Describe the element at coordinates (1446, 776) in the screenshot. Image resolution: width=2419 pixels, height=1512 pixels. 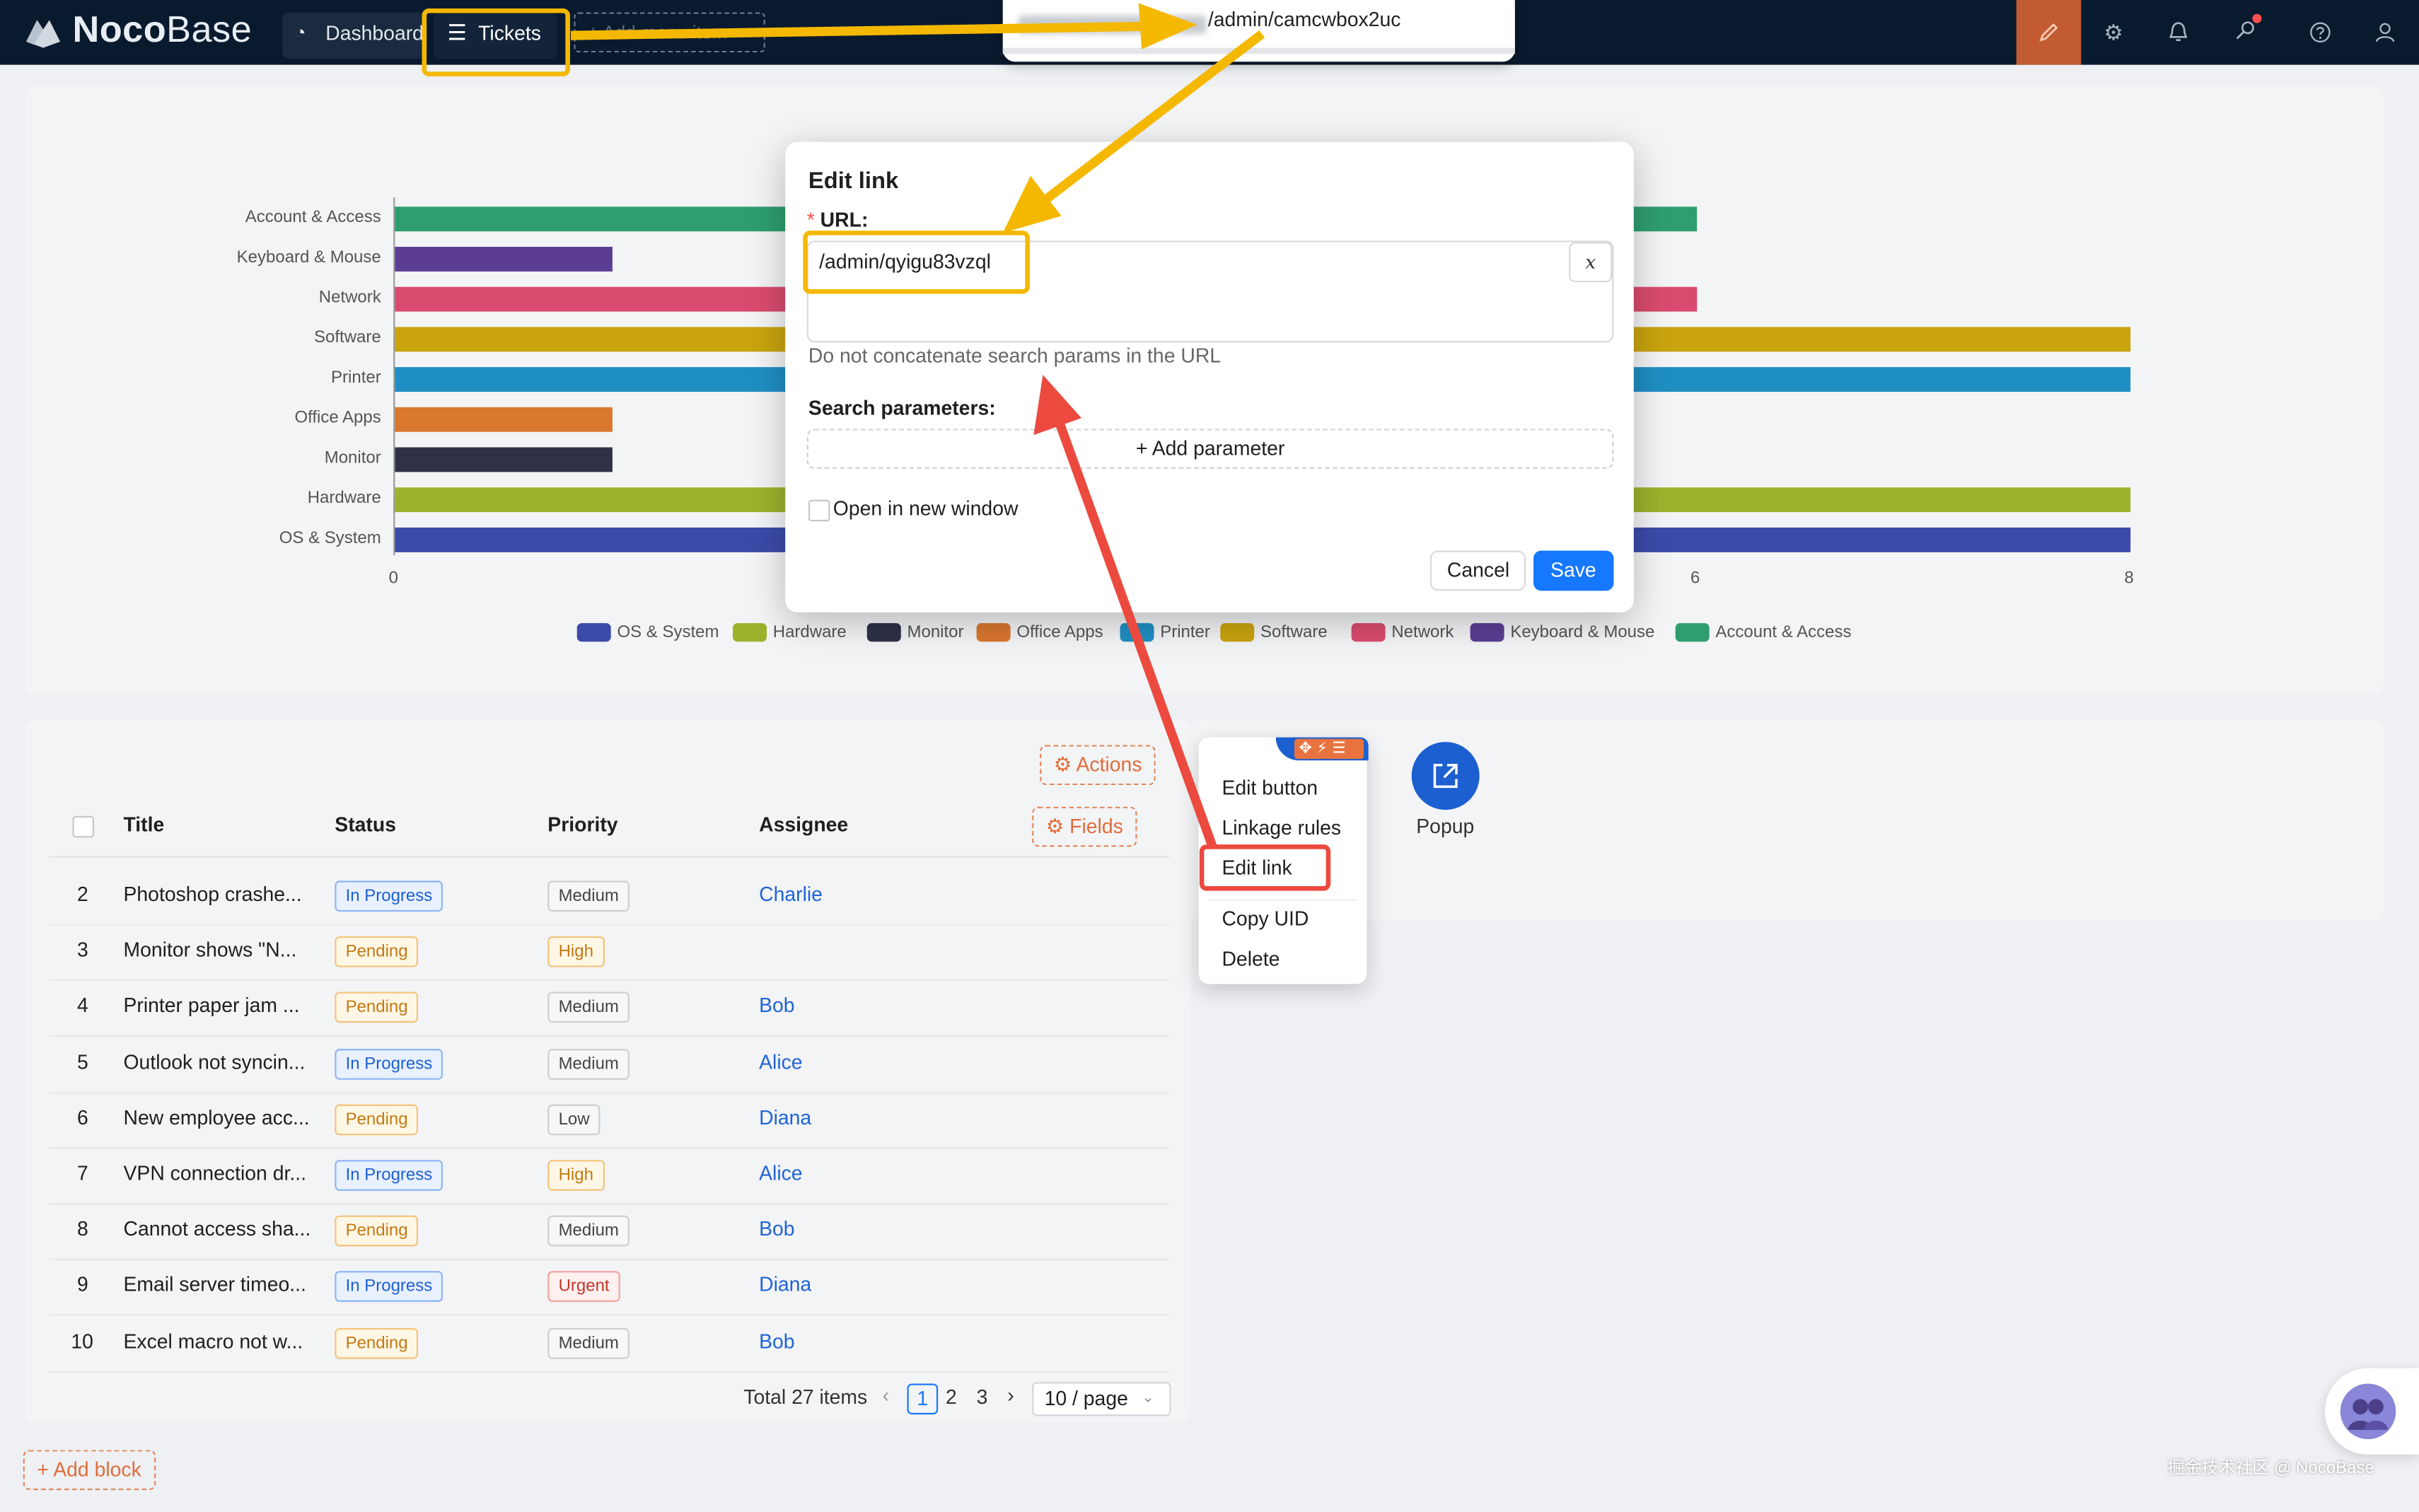
I see `popup-action-button` at that location.